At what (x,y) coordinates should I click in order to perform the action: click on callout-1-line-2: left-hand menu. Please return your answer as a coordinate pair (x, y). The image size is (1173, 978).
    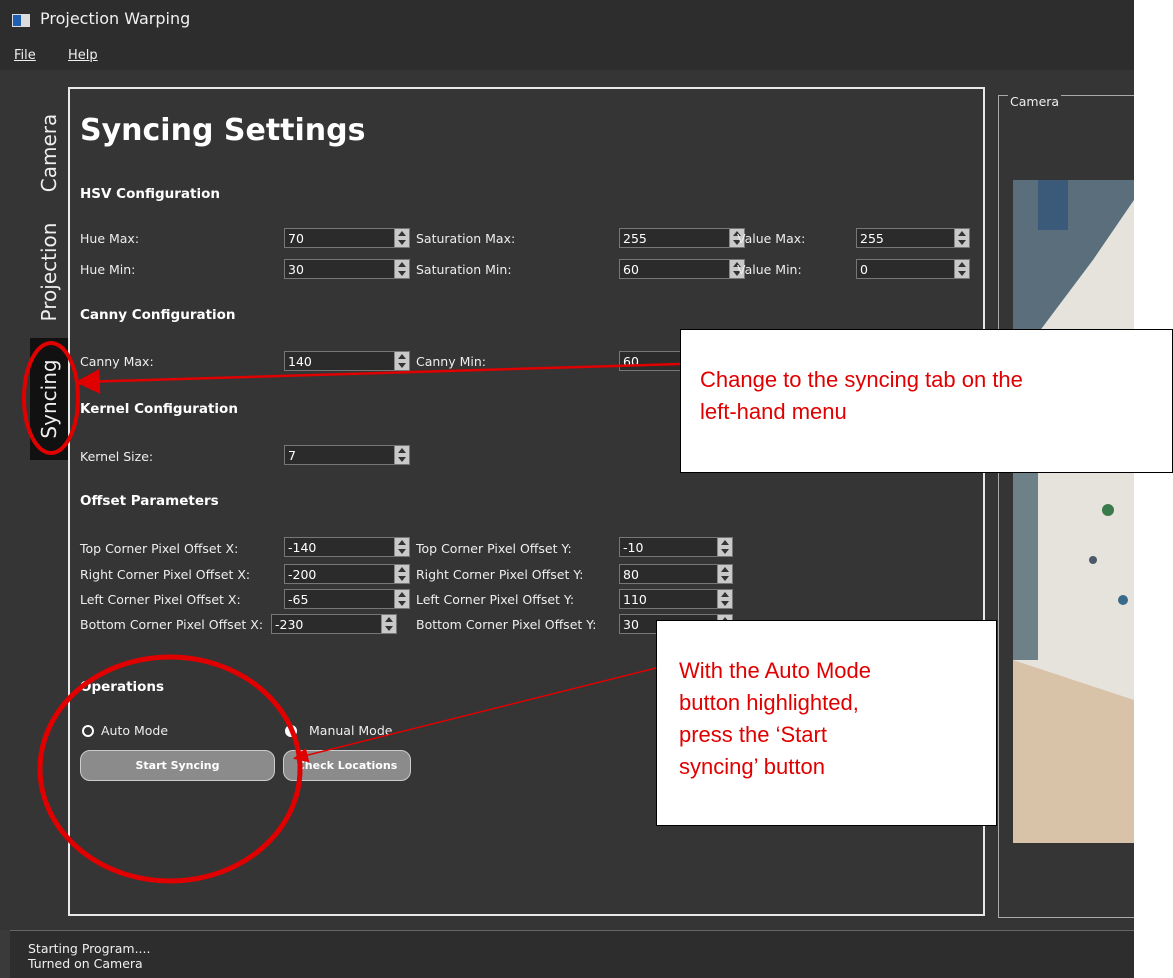
    Looking at the image, I should click on (773, 411).